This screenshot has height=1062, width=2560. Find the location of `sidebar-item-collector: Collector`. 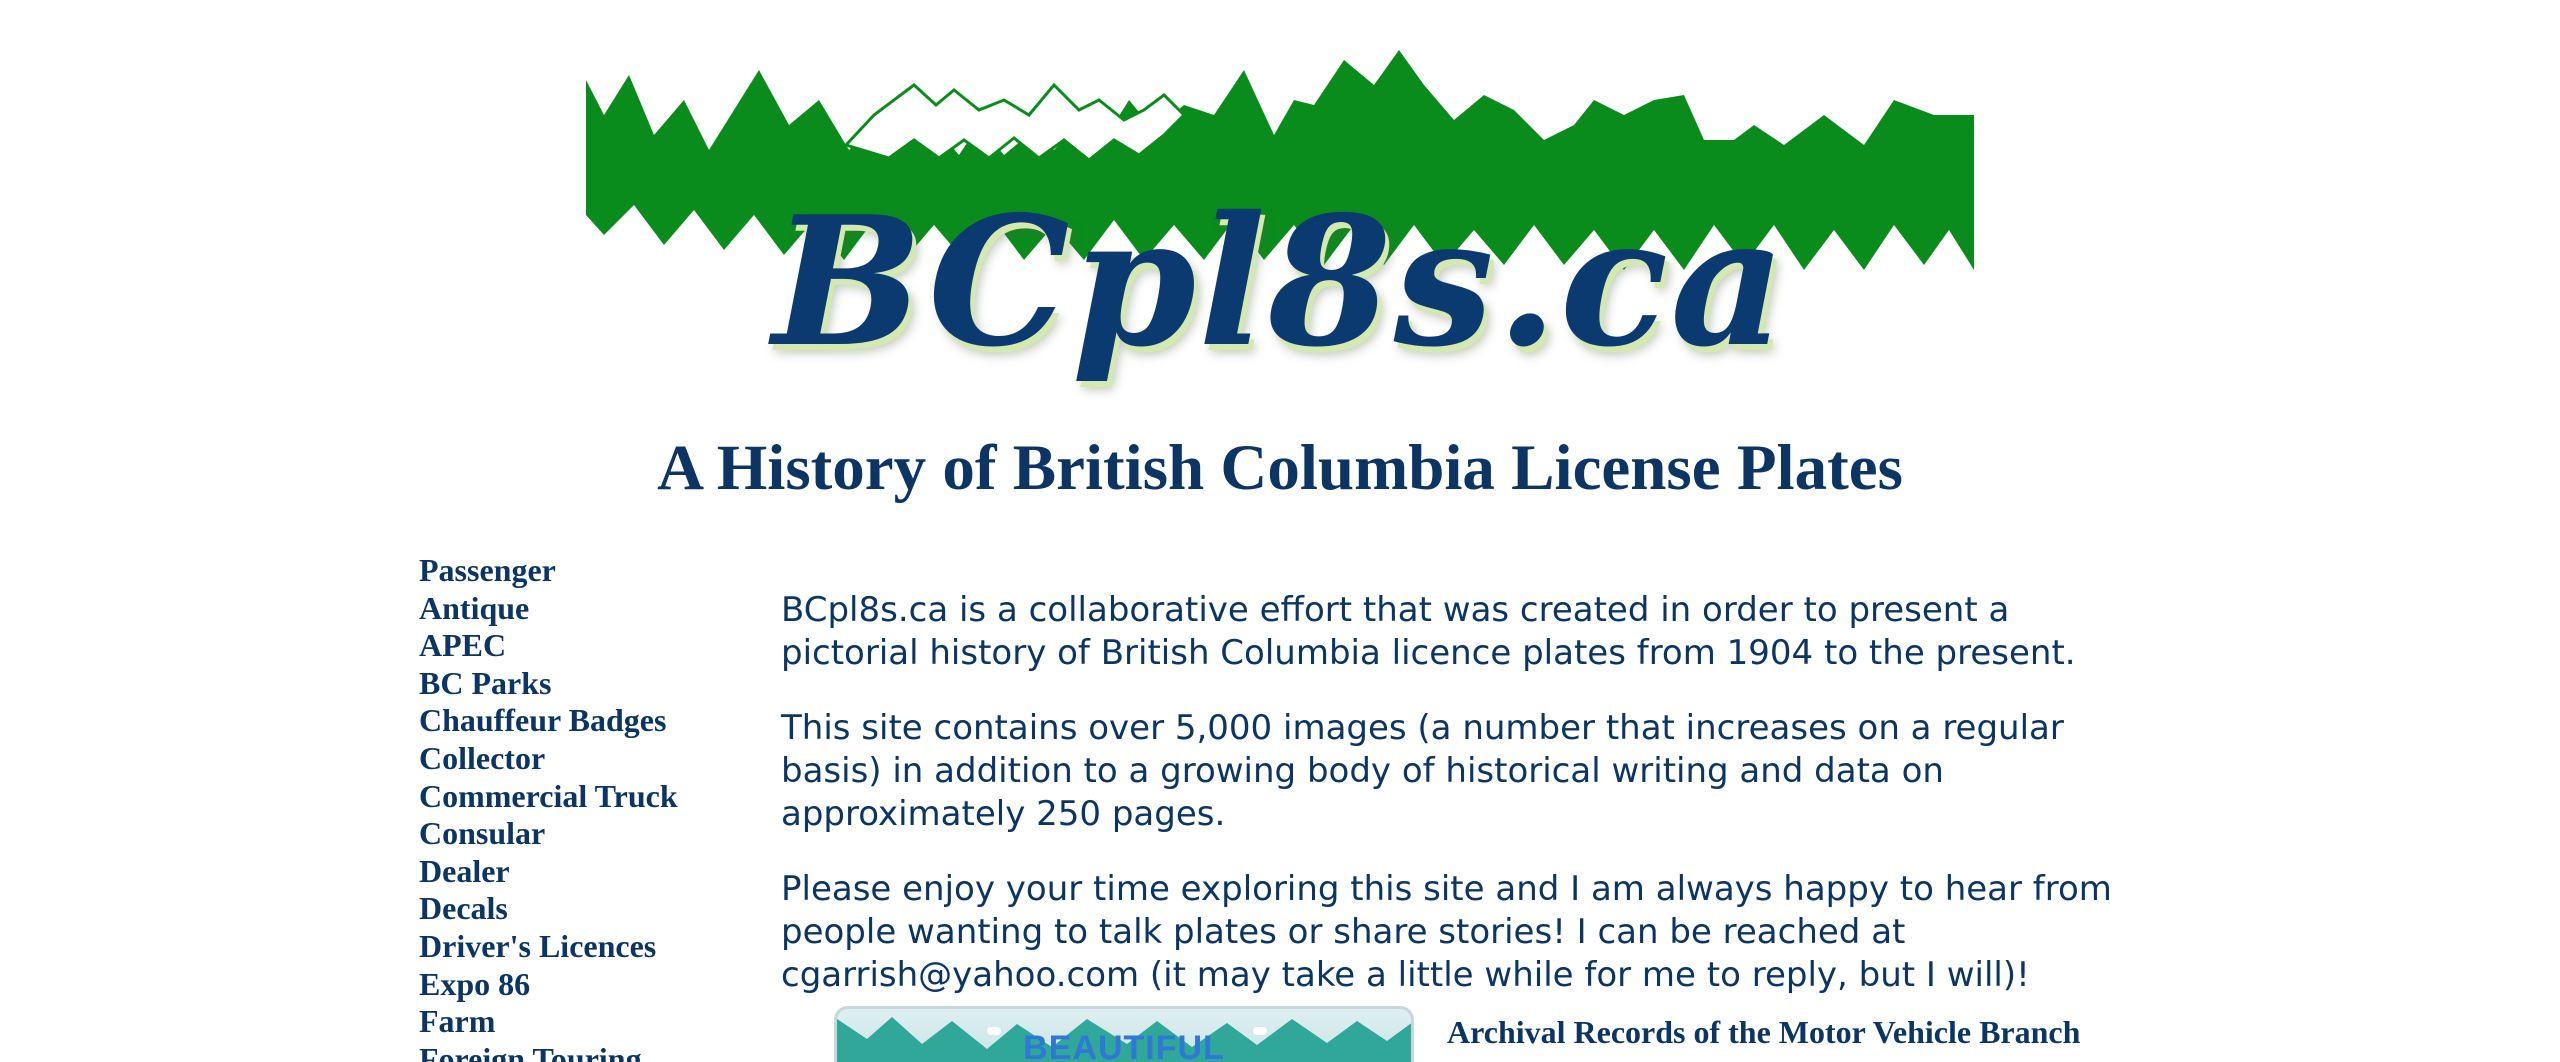

sidebar-item-collector: Collector is located at coordinates (589, 759).